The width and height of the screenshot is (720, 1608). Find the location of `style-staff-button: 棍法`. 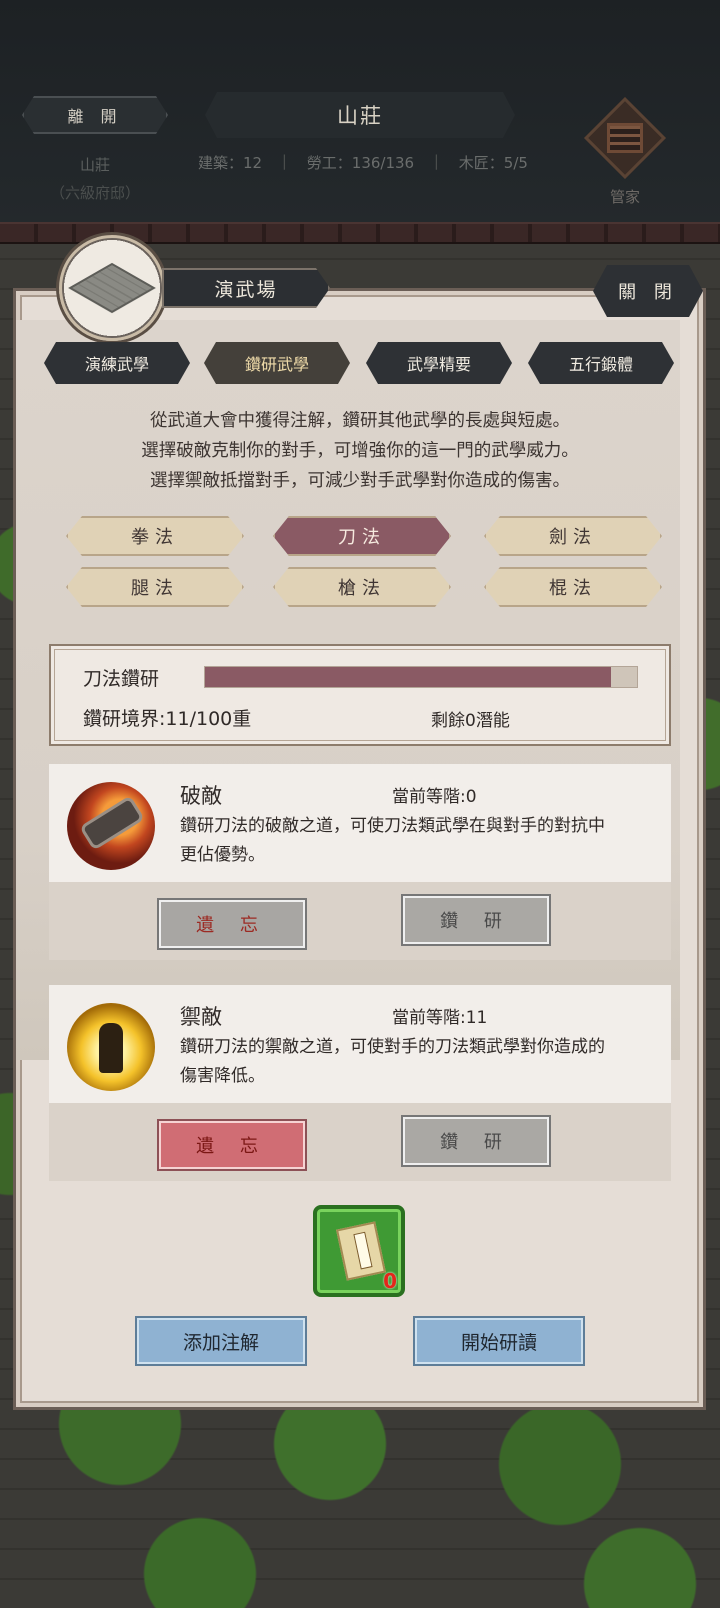

style-staff-button: 棍法 is located at coordinates (573, 587).